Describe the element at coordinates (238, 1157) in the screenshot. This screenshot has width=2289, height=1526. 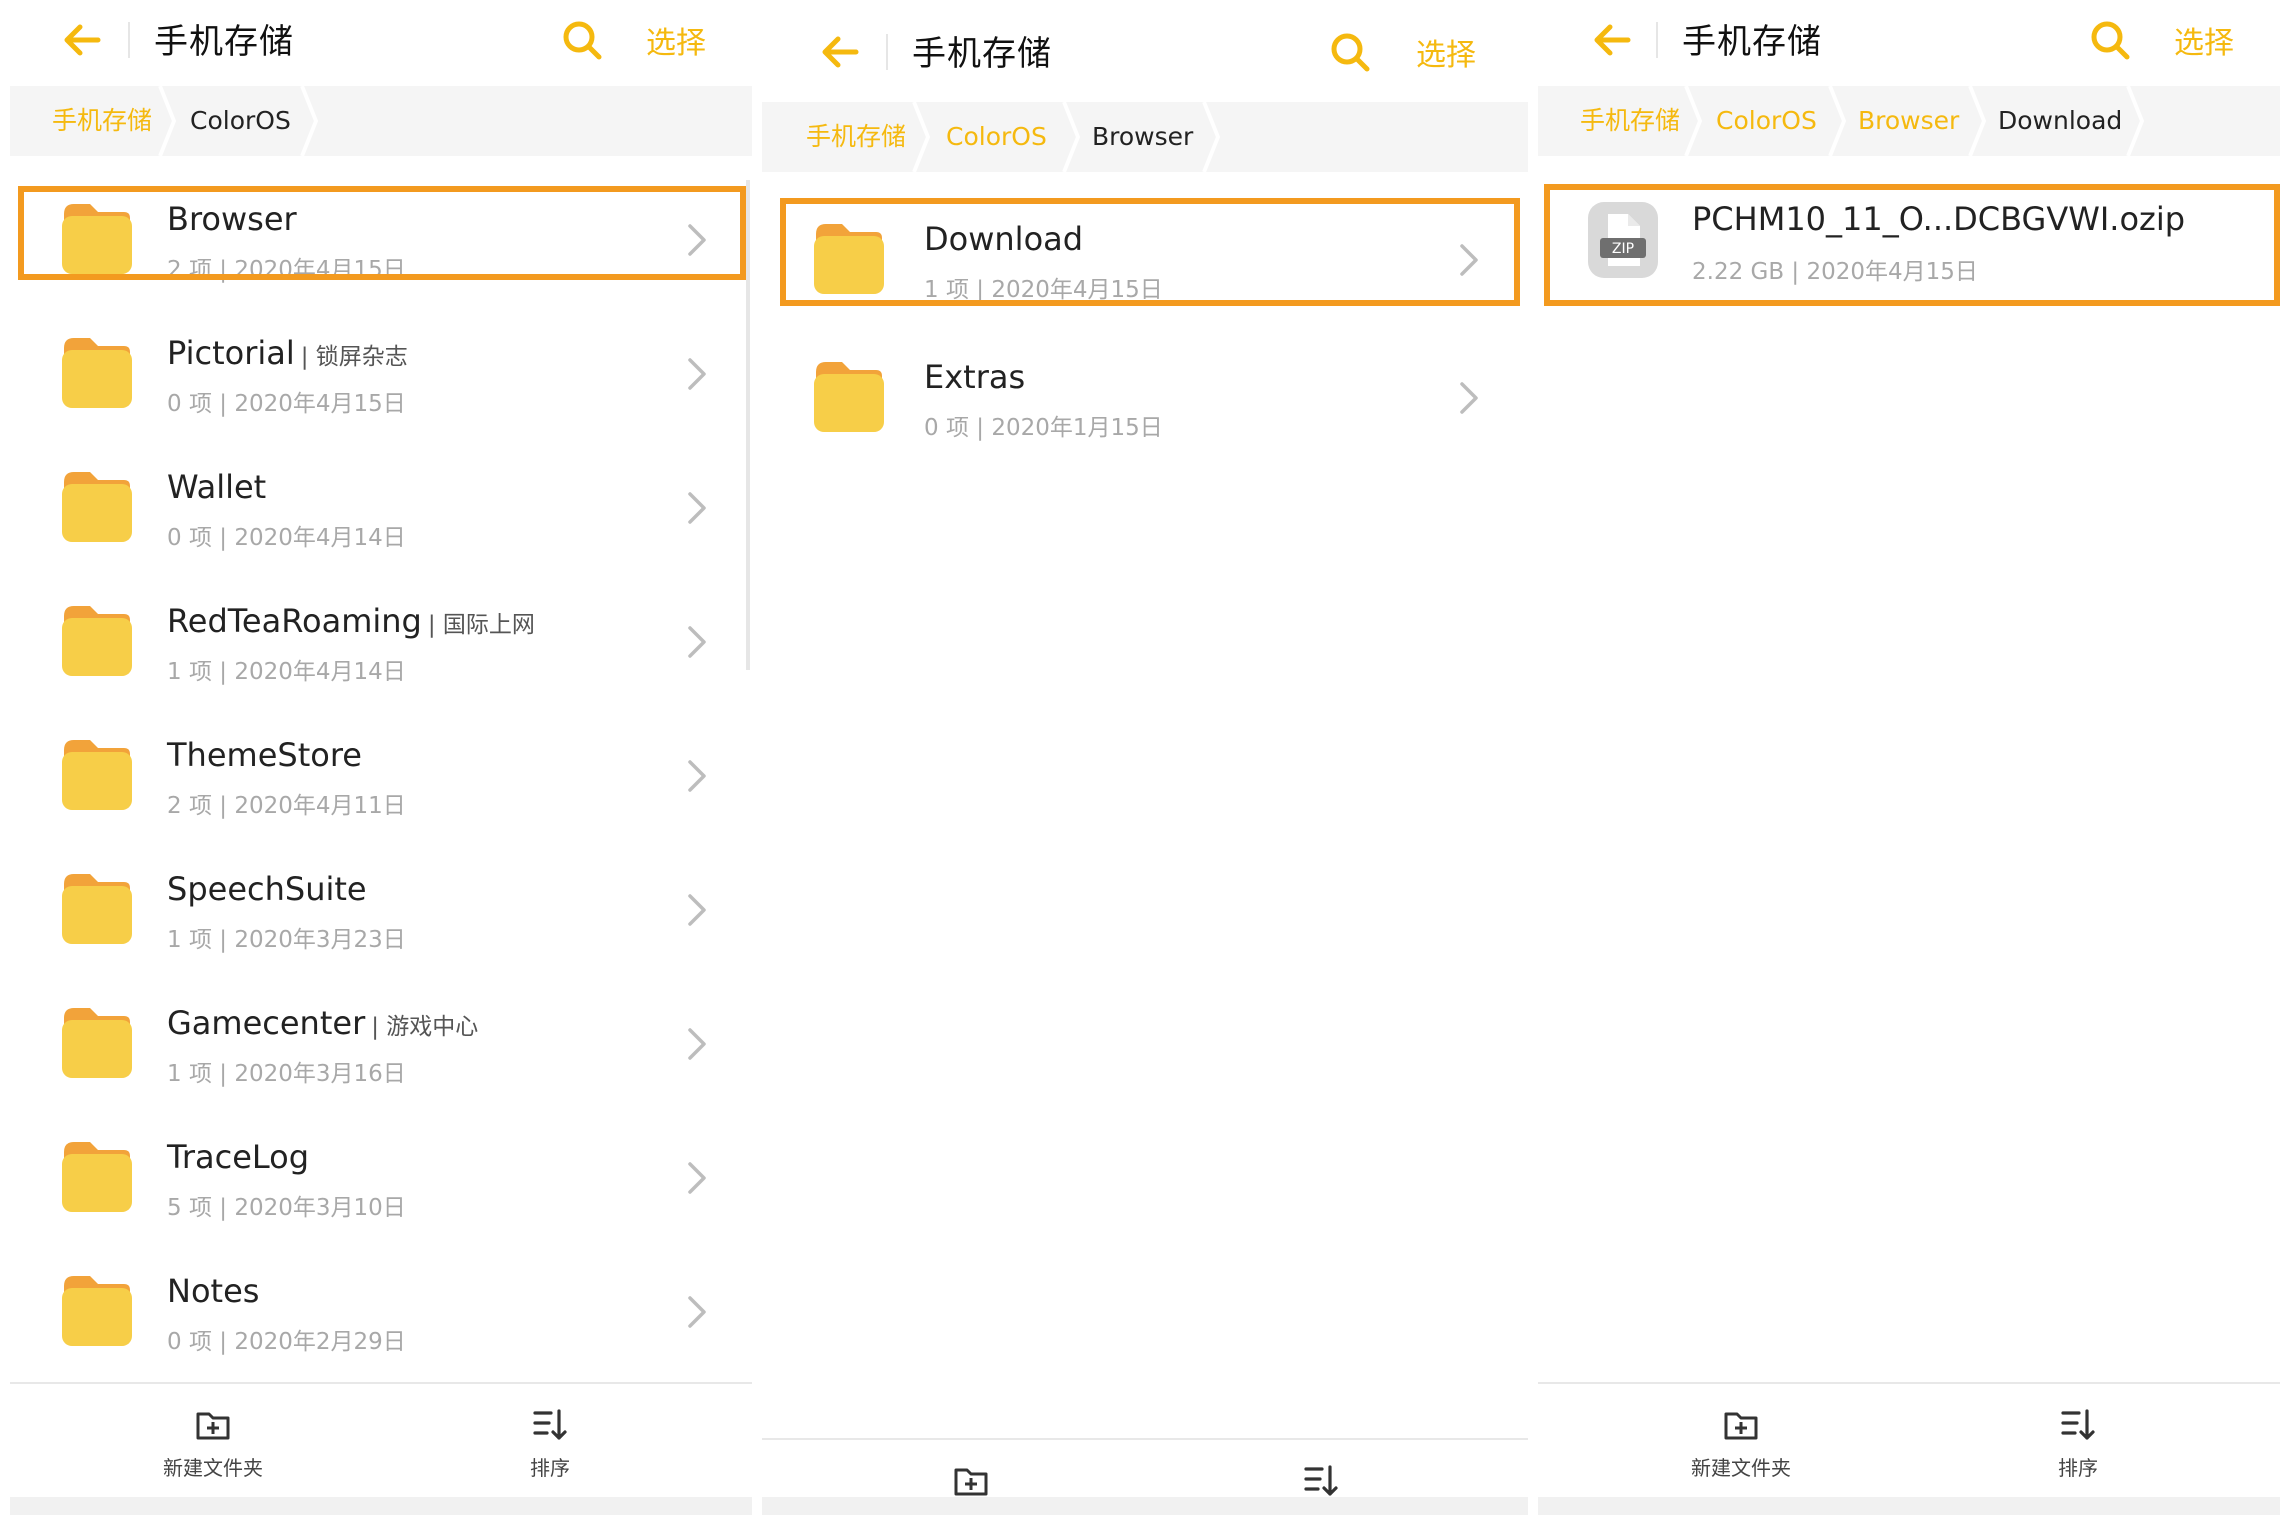
I see `folder-name: TraceLog` at that location.